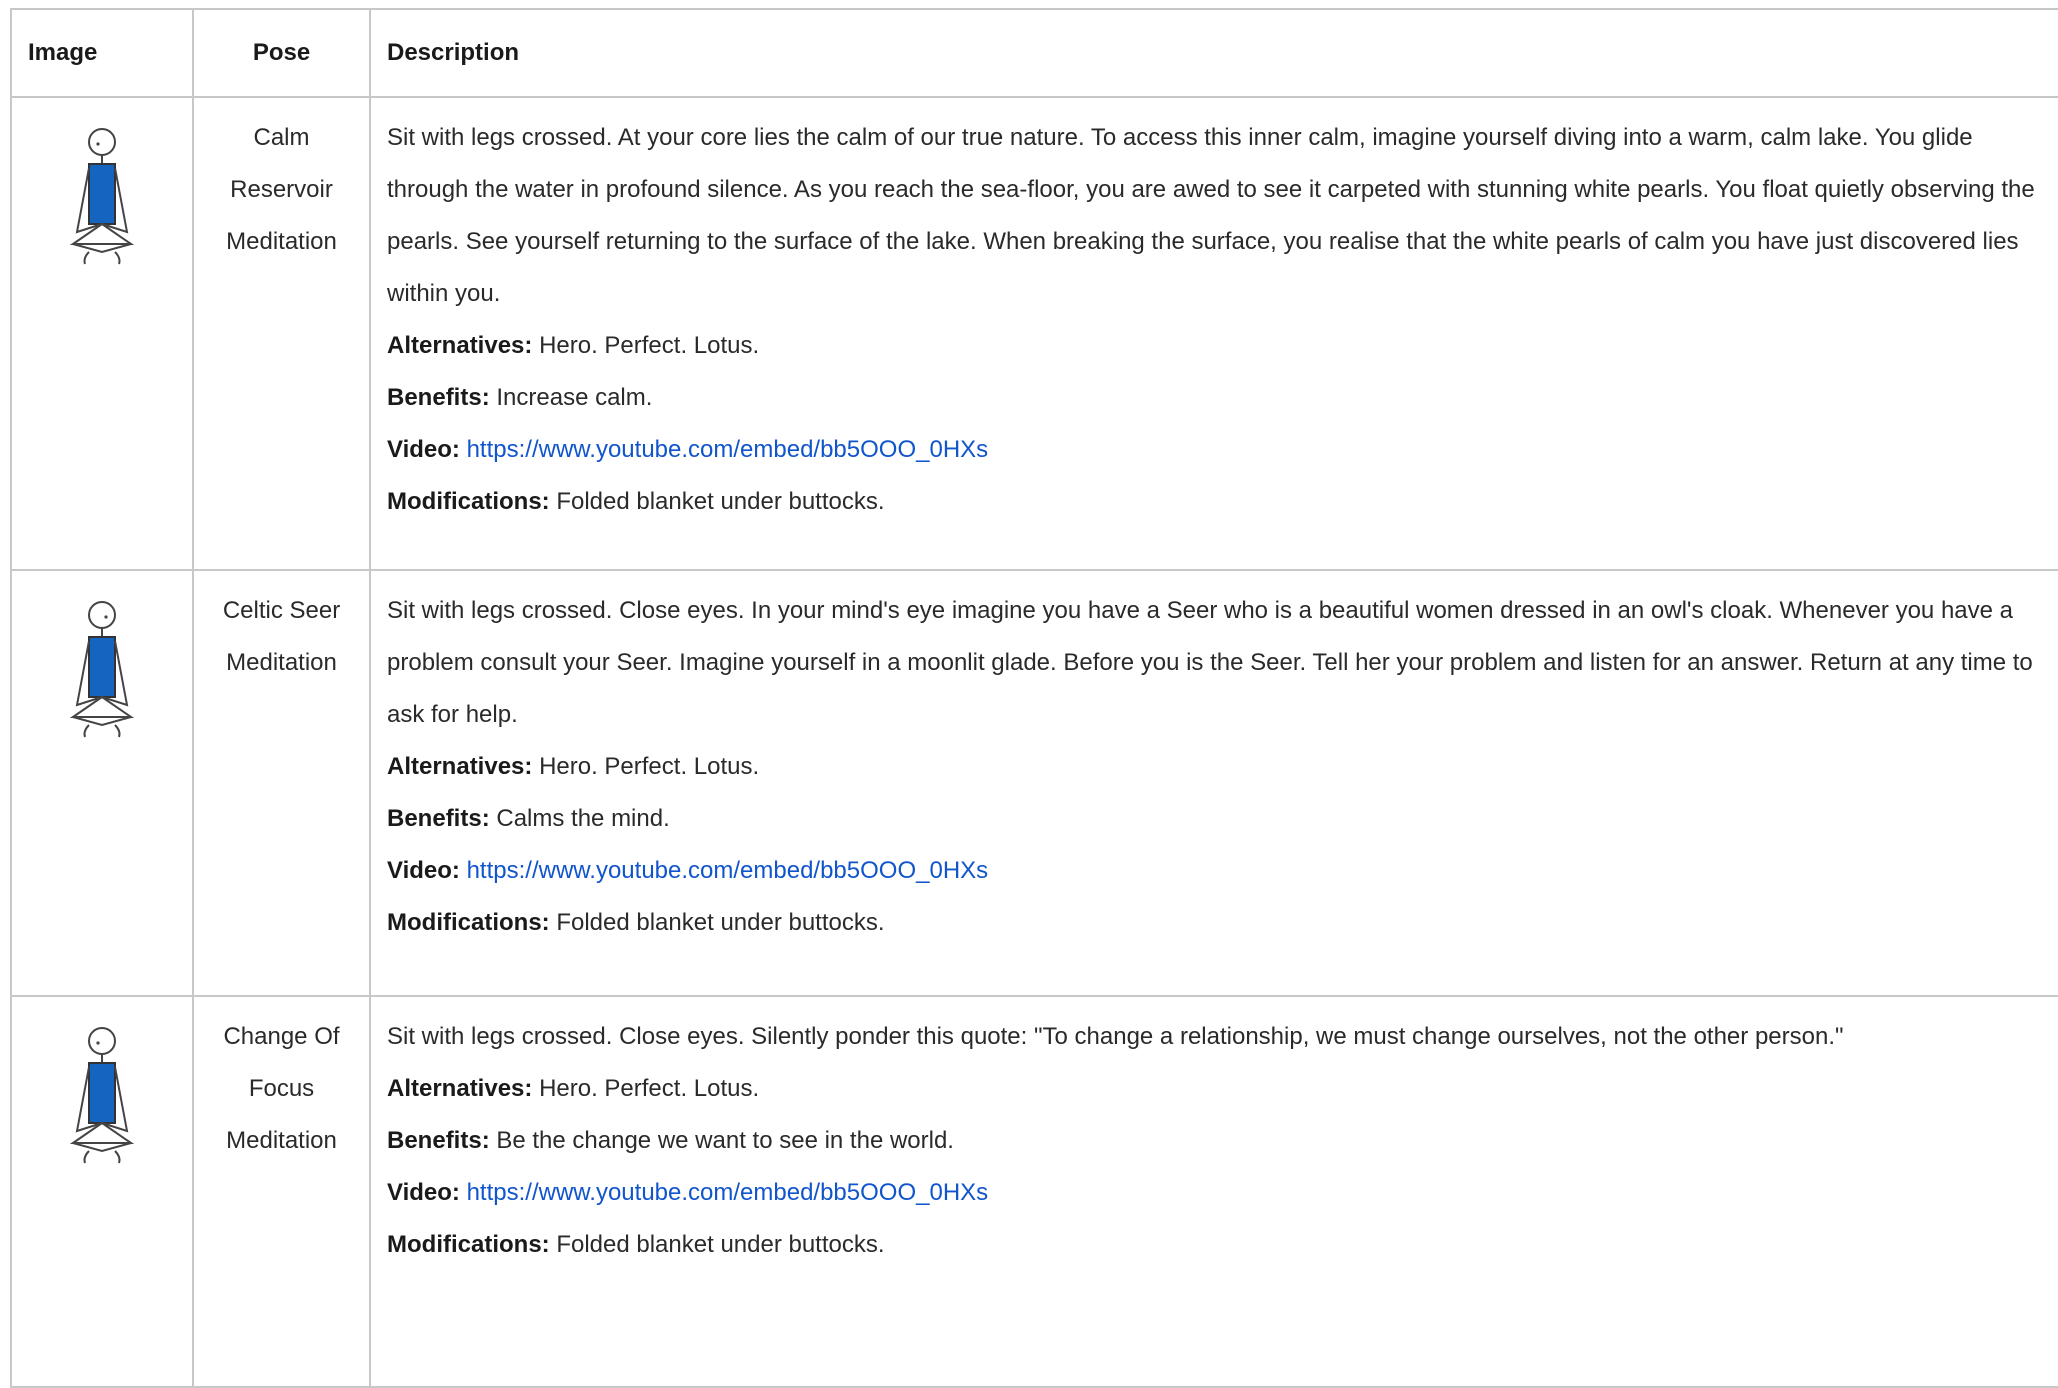 This screenshot has width=2058, height=1388. What do you see at coordinates (281, 1191) in the screenshot?
I see `pose-name: Change Of Focus Meditation` at bounding box center [281, 1191].